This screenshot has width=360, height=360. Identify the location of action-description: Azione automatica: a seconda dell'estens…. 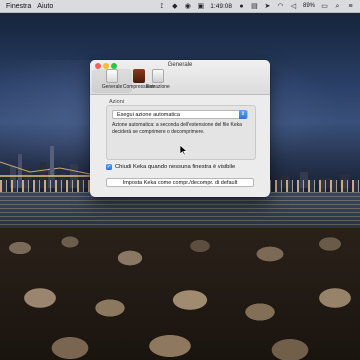
(177, 128).